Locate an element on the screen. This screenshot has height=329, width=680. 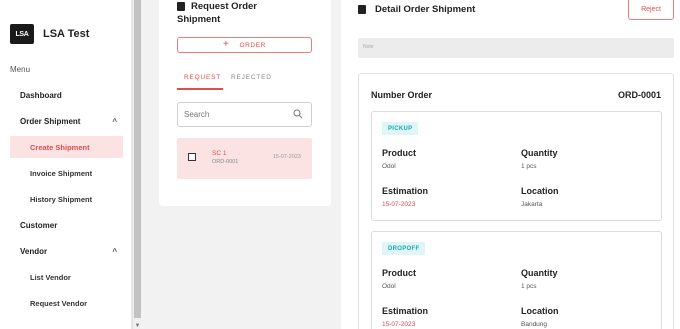
app-name: LSA Test is located at coordinates (66, 34).